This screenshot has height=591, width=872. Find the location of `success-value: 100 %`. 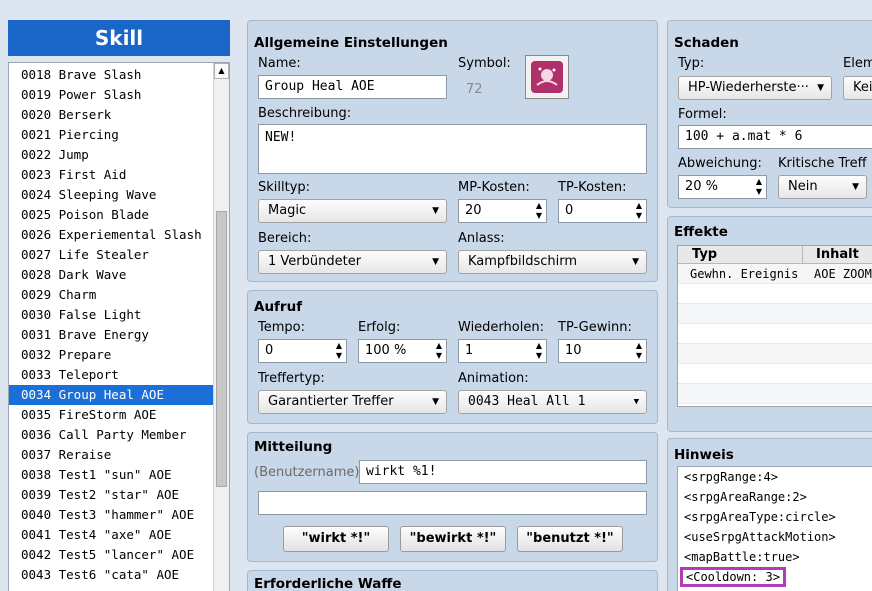

success-value: 100 % is located at coordinates (386, 350).